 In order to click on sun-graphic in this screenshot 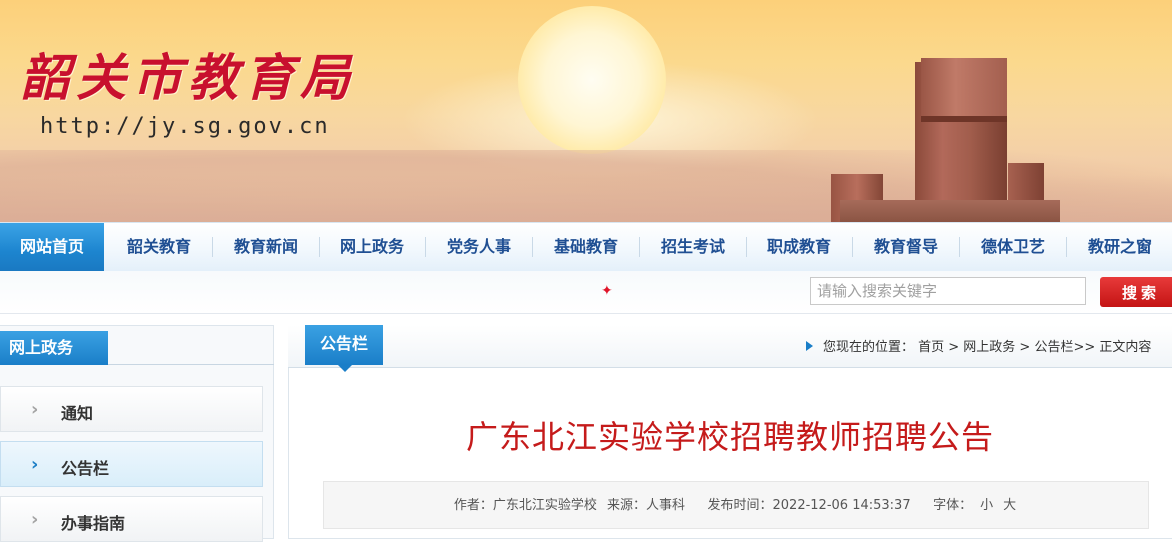, I will do `click(592, 80)`.